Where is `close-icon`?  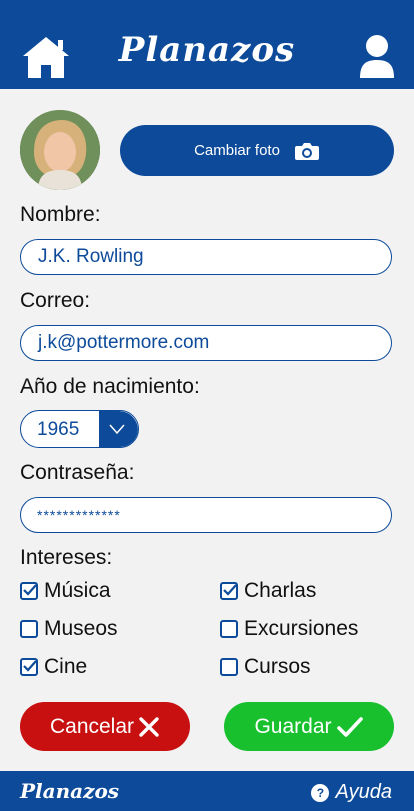
close-icon is located at coordinates (149, 726).